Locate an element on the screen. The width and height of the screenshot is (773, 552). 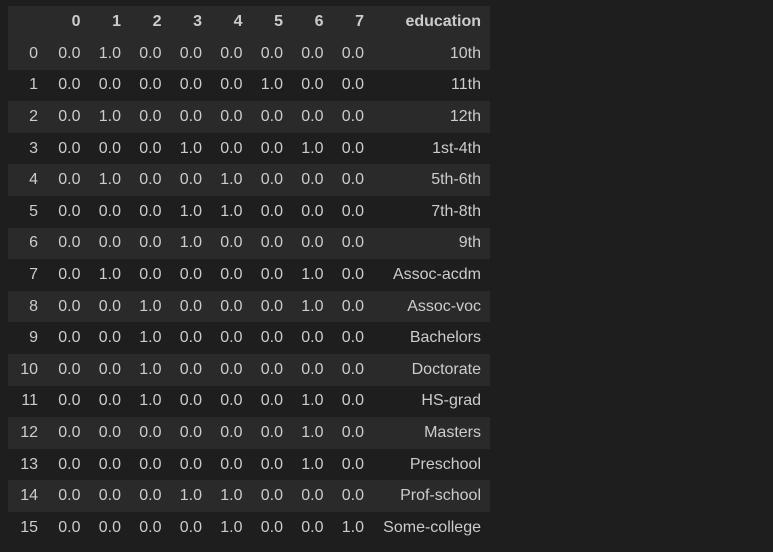
table-row: 0 0.0 1.0 0.0 0.0 0.0 0.0 0.0 0.0 10th is located at coordinates (249, 54).